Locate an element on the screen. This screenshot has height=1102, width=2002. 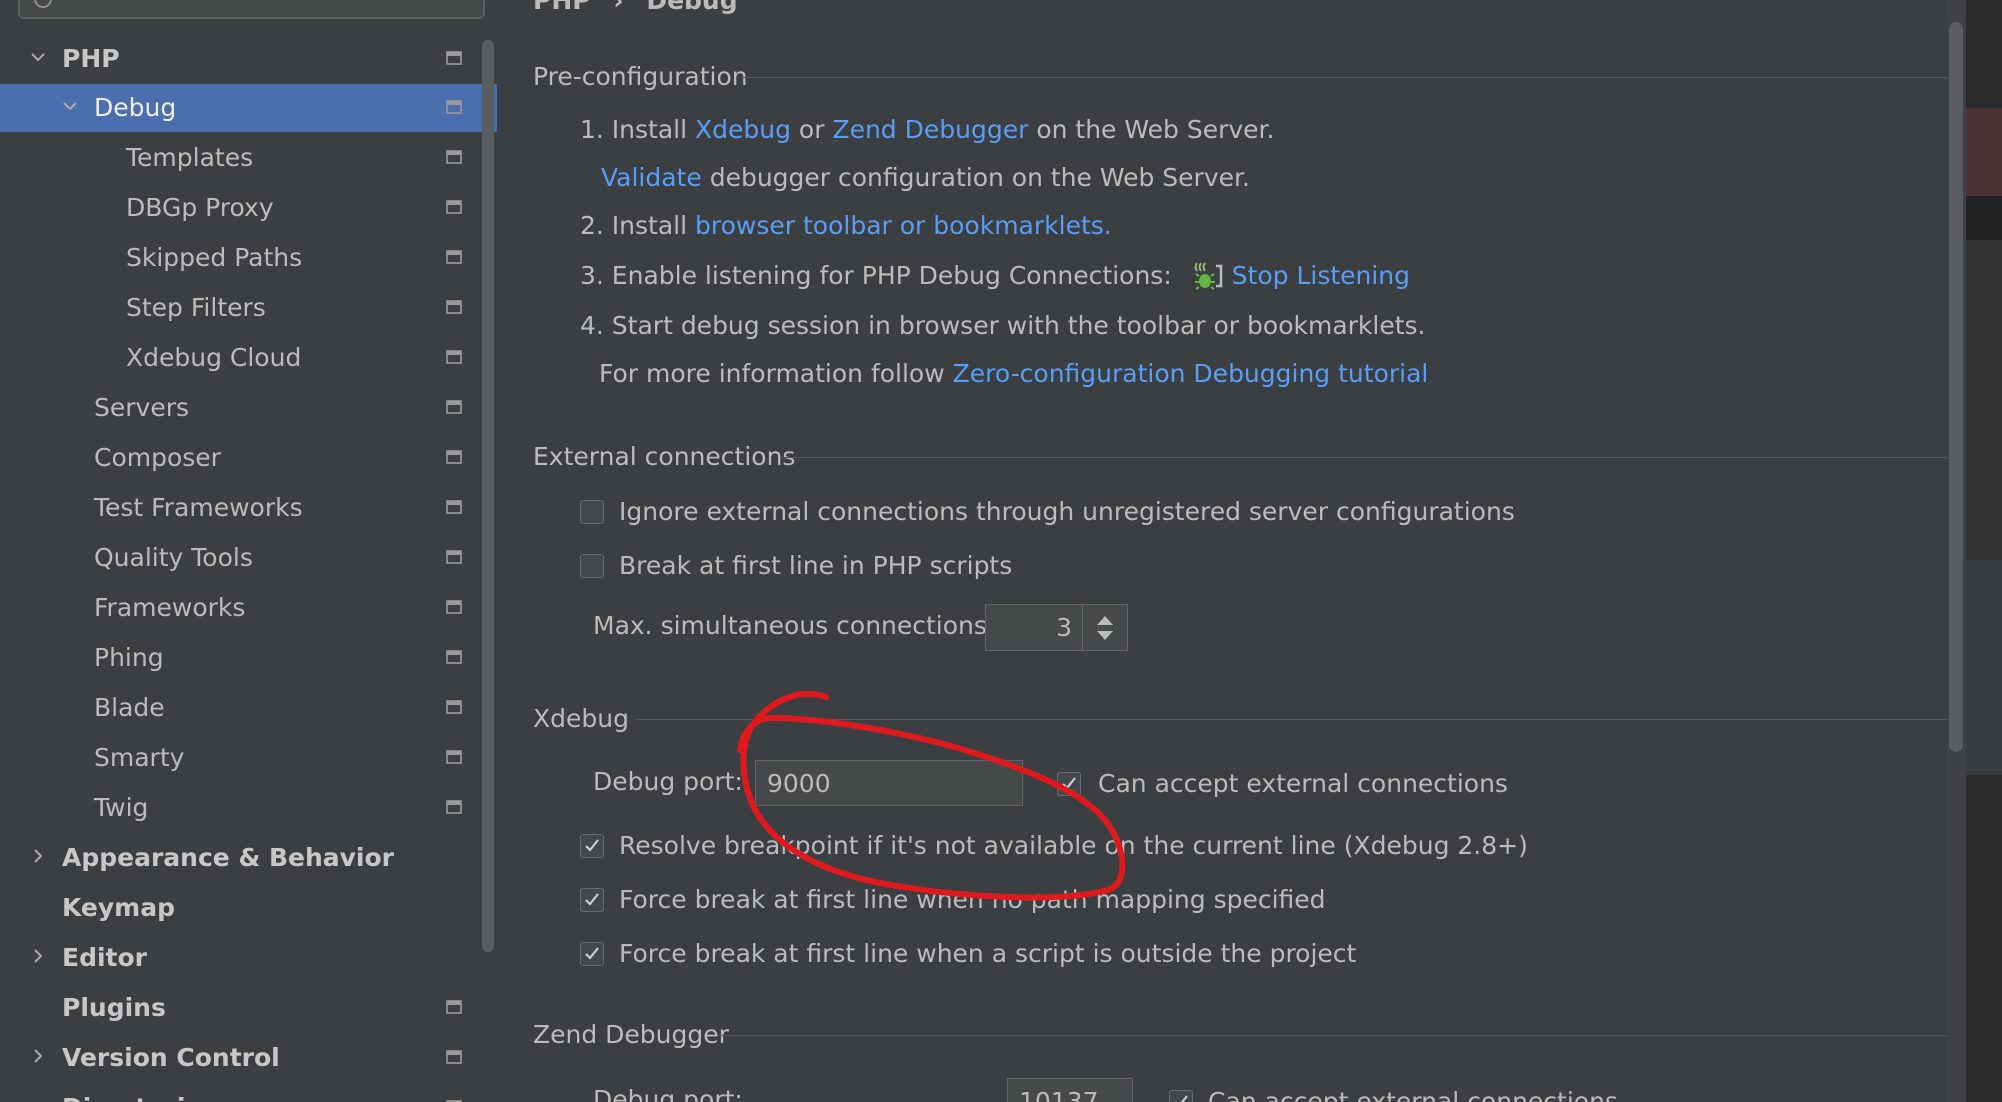
breadcrumb-parent: PHP is located at coordinates (562, 7).